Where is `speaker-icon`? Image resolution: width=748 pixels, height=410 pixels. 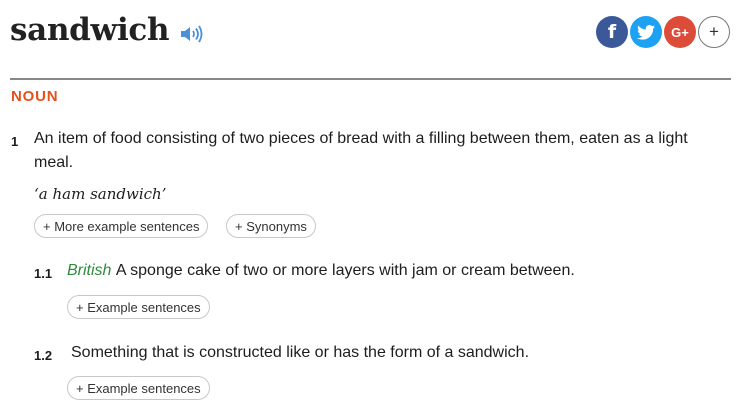
speaker-icon is located at coordinates (192, 34).